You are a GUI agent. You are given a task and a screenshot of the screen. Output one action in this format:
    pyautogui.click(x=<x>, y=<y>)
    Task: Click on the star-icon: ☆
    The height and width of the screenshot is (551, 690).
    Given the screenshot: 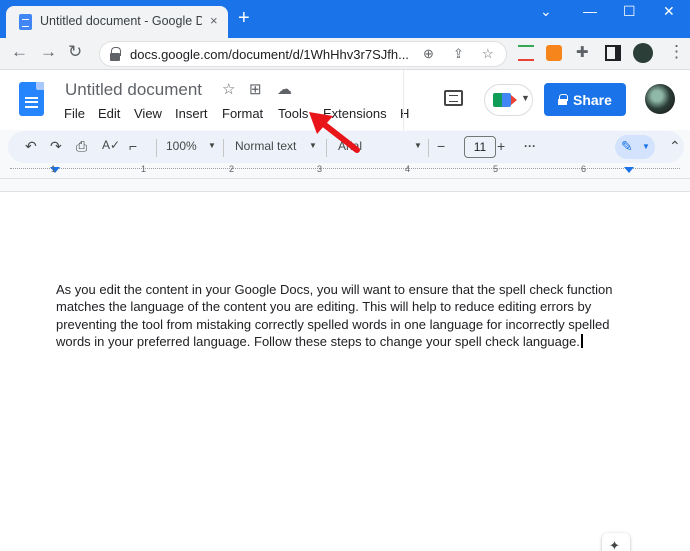 What is the action you would take?
    pyautogui.click(x=228, y=89)
    